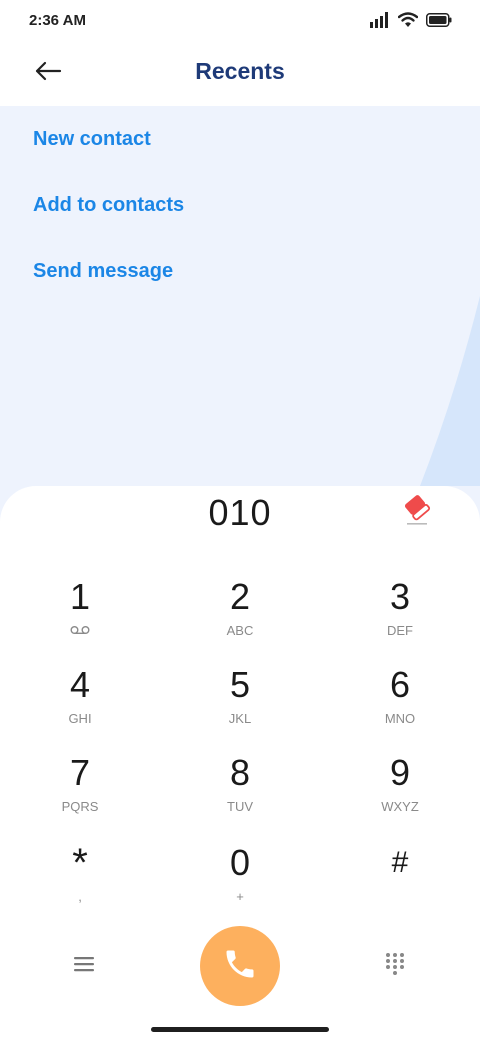 The width and height of the screenshot is (480, 1040). What do you see at coordinates (240, 896) in the screenshot?
I see `key-letters: +` at bounding box center [240, 896].